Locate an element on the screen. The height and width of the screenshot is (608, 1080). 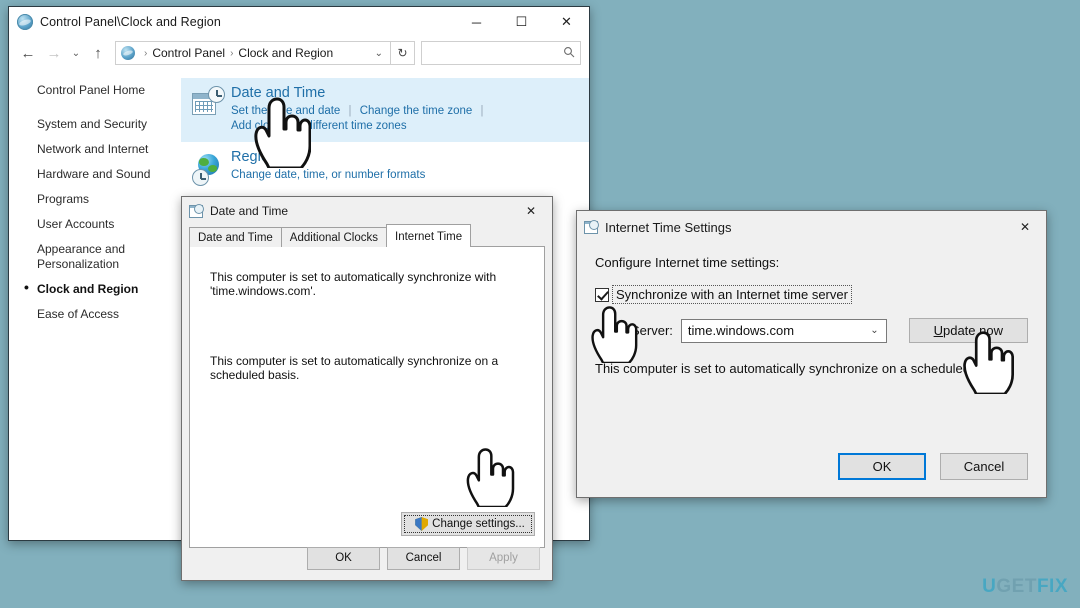
synchronize-checkbox-label: Synchronize with an Internet time server is located at coordinates (732, 294).